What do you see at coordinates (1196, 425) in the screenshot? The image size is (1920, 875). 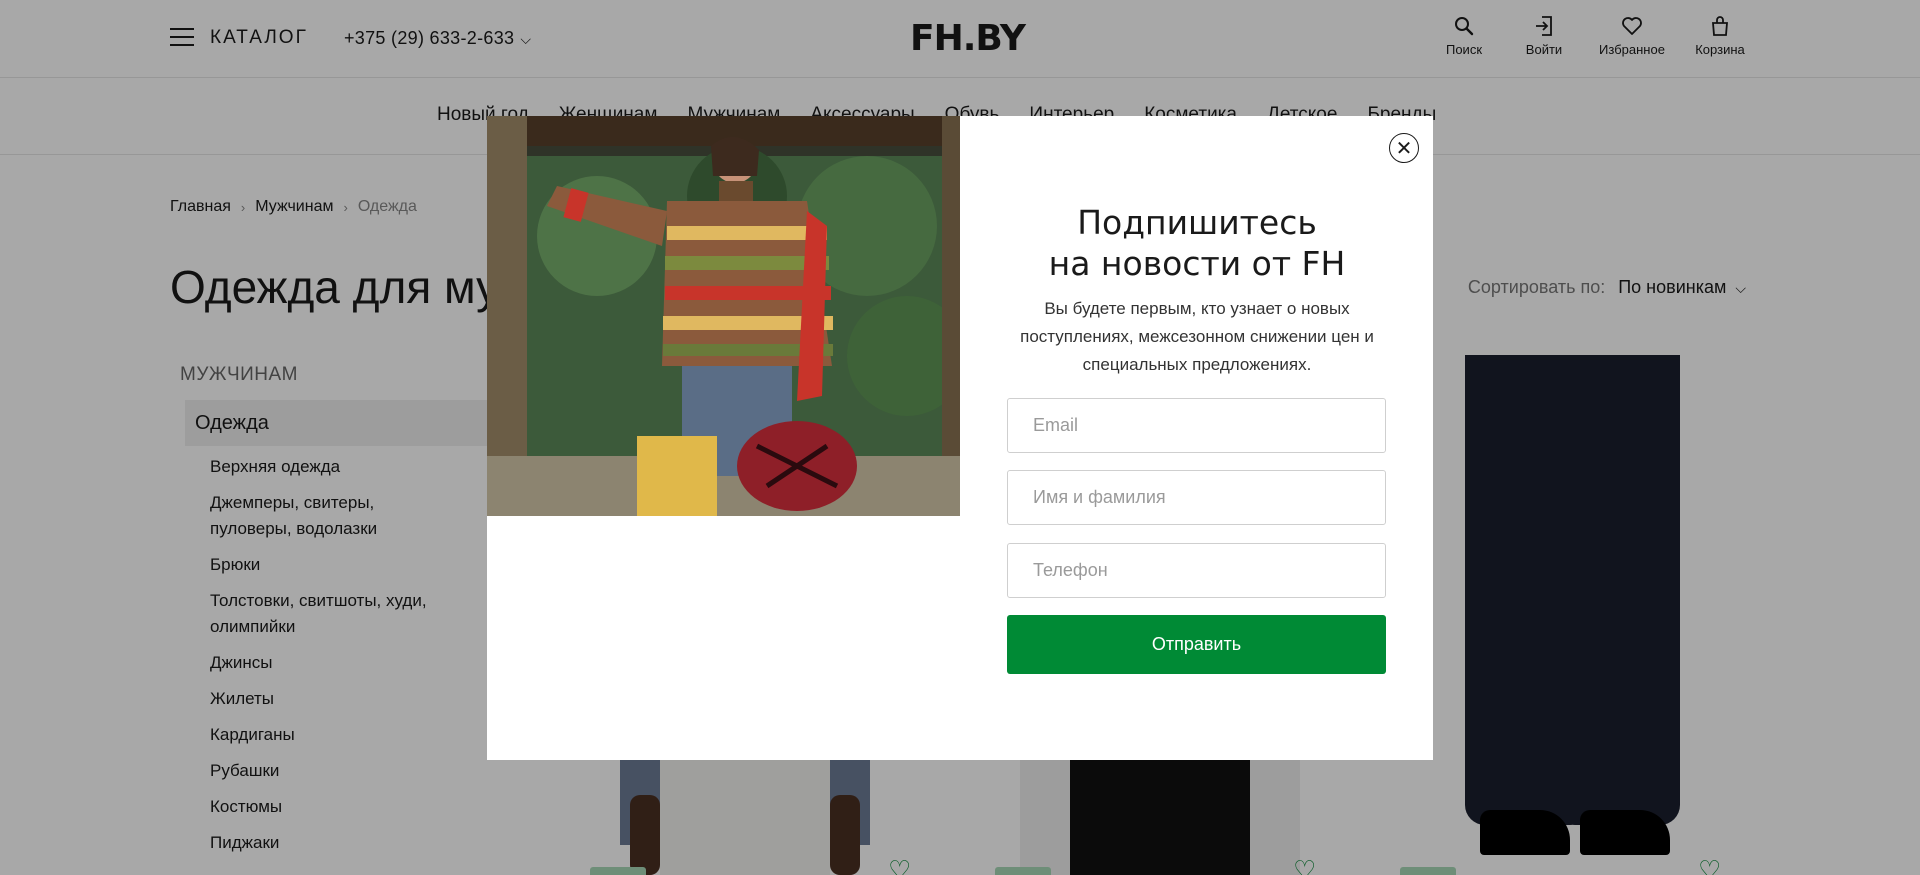 I see `email-field` at bounding box center [1196, 425].